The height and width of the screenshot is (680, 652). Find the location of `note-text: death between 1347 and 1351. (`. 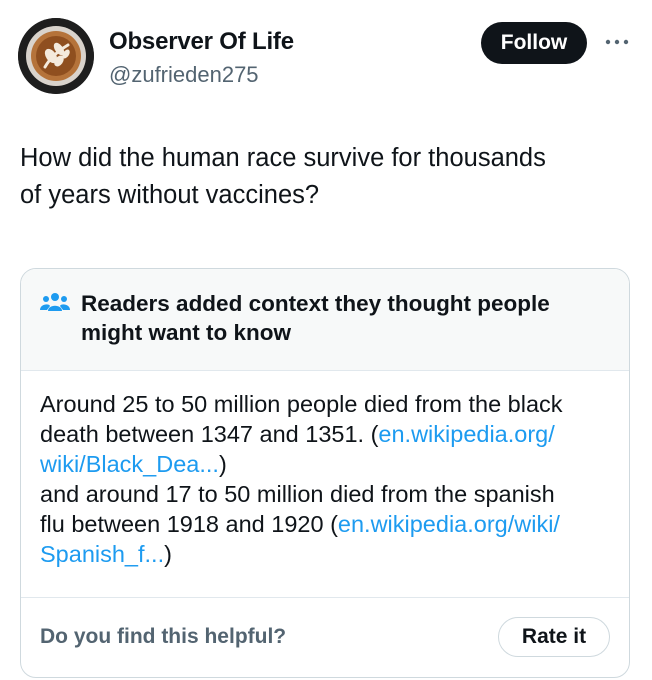

note-text: death between 1347 and 1351. ( is located at coordinates (209, 434).